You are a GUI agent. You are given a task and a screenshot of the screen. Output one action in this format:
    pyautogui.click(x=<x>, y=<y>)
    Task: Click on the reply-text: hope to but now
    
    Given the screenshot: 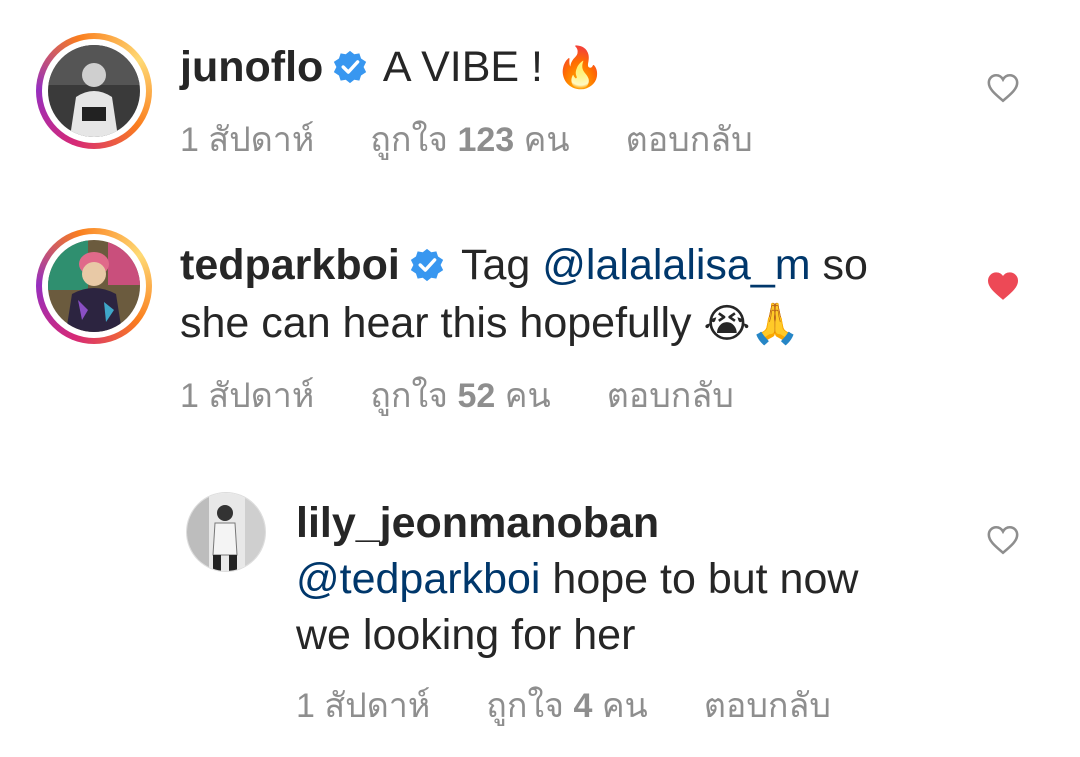 What is the action you would take?
    pyautogui.click(x=699, y=579)
    